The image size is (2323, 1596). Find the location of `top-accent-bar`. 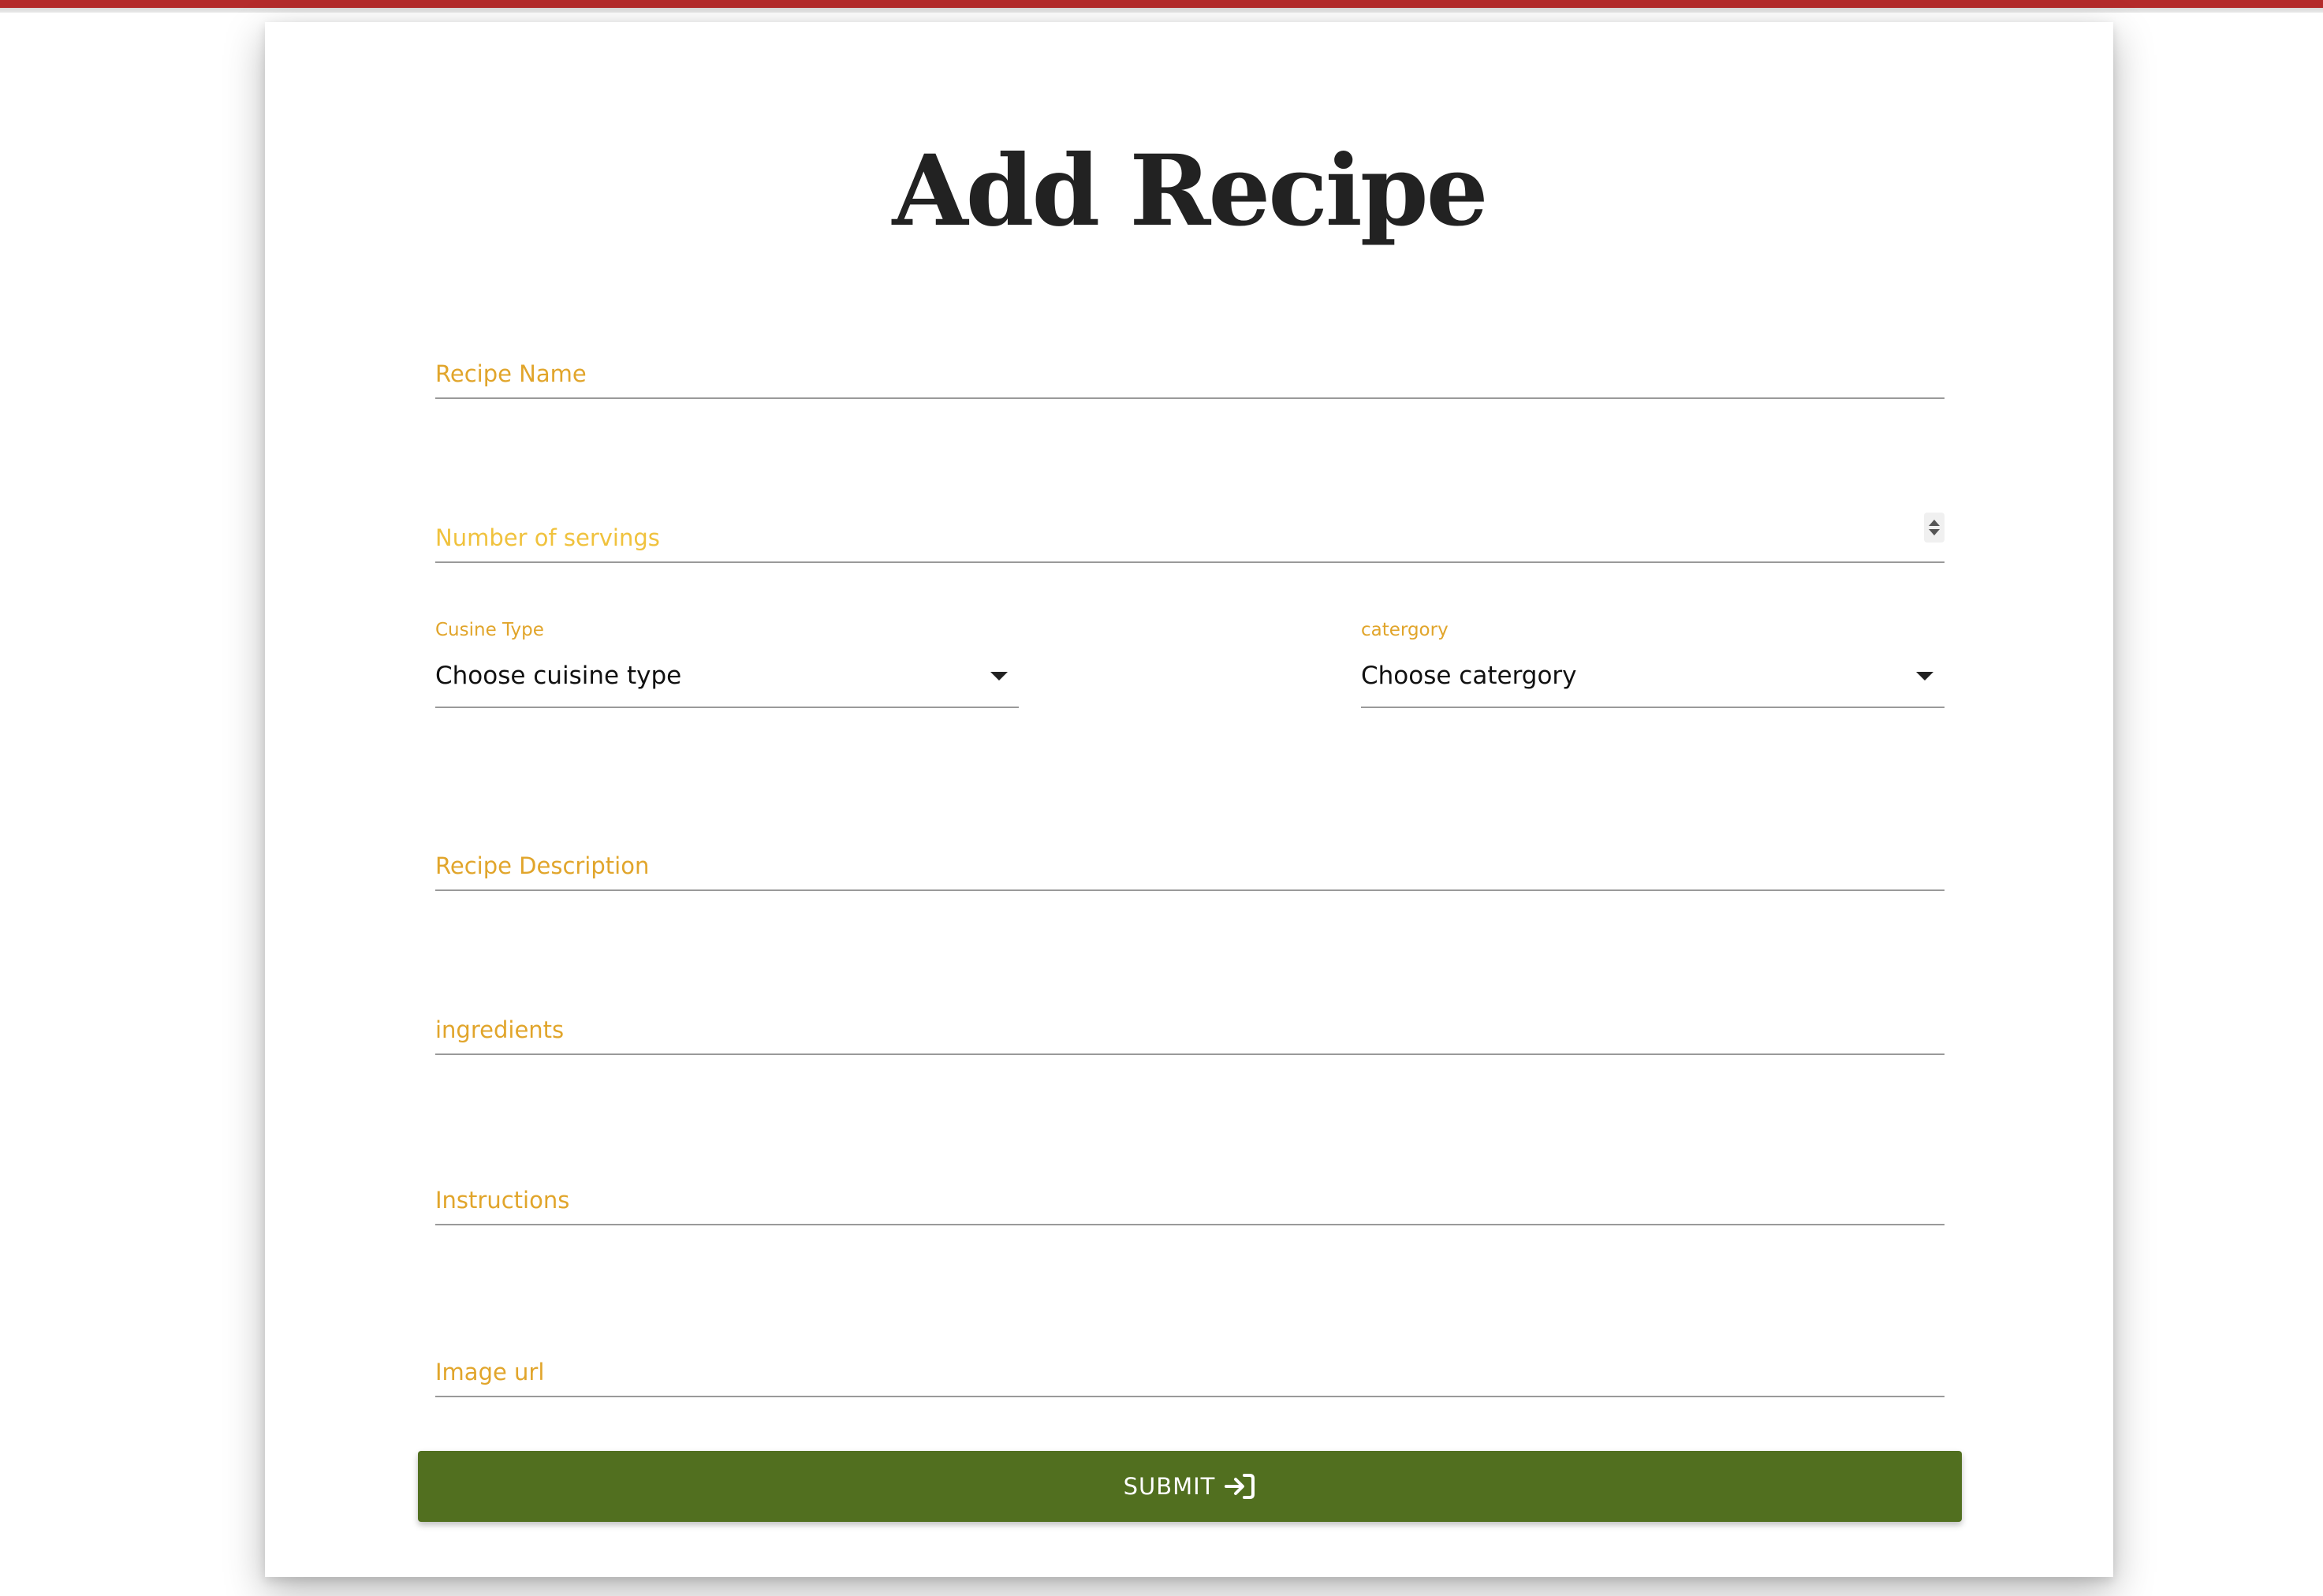

top-accent-bar is located at coordinates (1161, 7).